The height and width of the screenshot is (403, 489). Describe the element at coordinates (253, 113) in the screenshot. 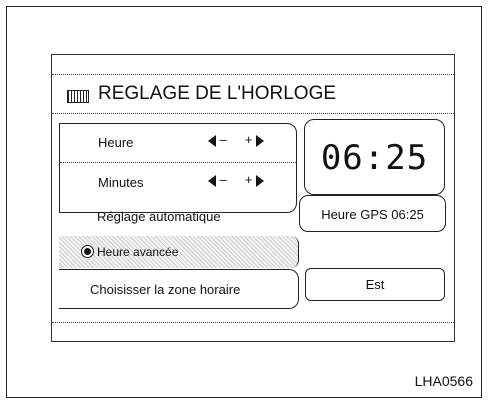

I see `title-divider` at that location.